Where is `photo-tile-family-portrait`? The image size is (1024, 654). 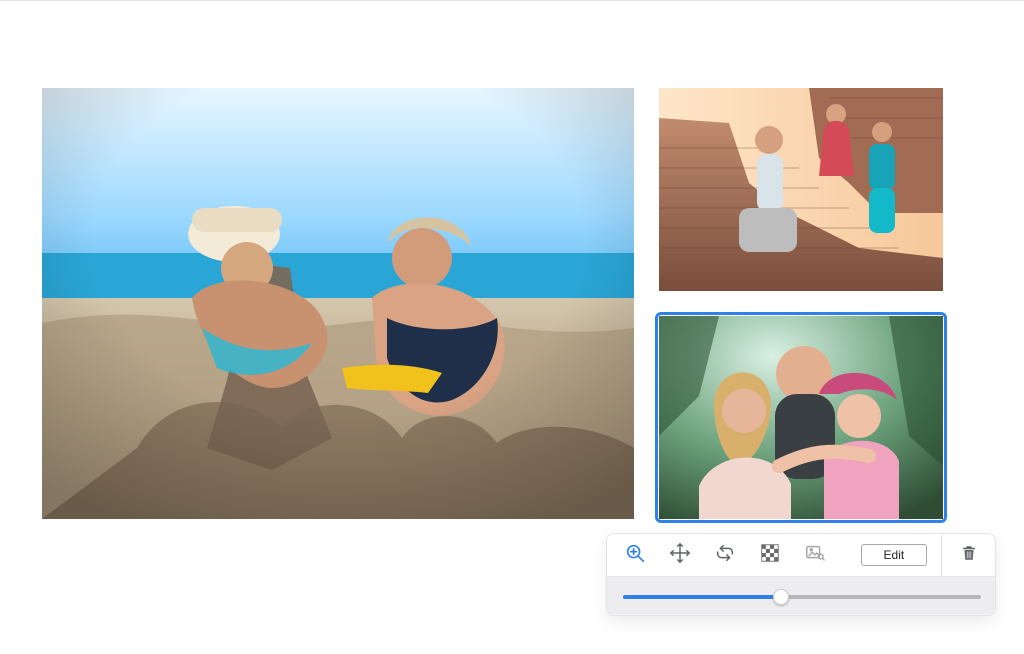 photo-tile-family-portrait is located at coordinates (801, 417).